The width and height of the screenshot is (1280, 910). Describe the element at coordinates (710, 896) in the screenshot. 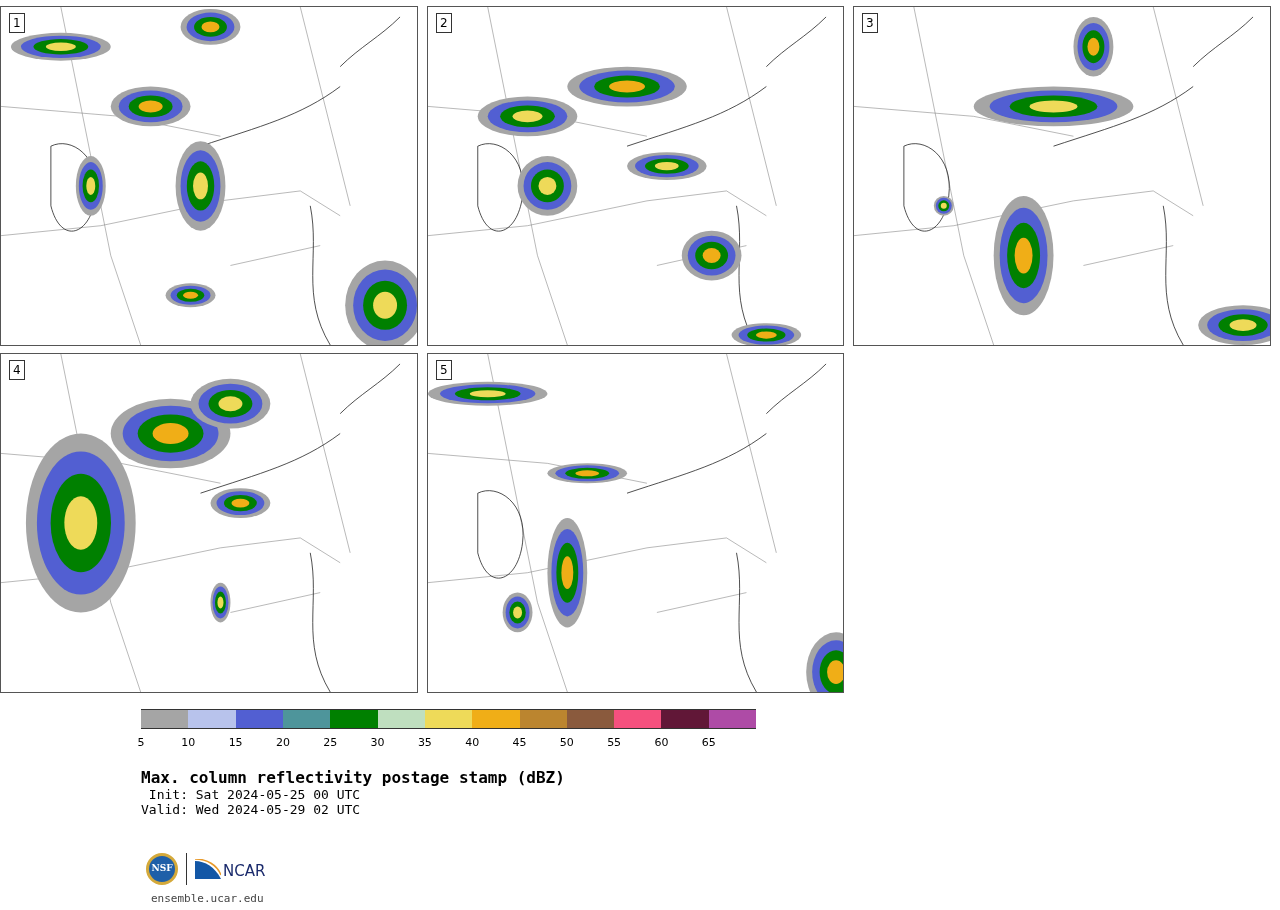

I see `website-link: ensemble.ucar.edu` at that location.